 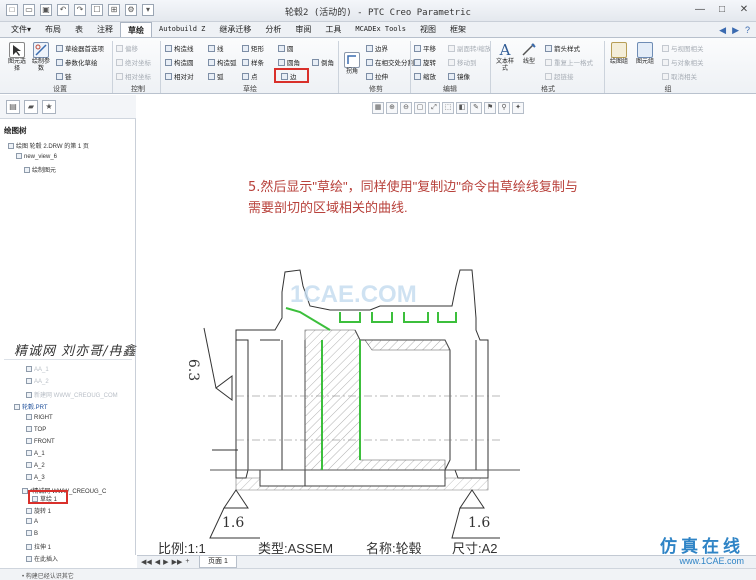 What do you see at coordinates (368, 418) in the screenshot?
I see `centerlines` at bounding box center [368, 418].